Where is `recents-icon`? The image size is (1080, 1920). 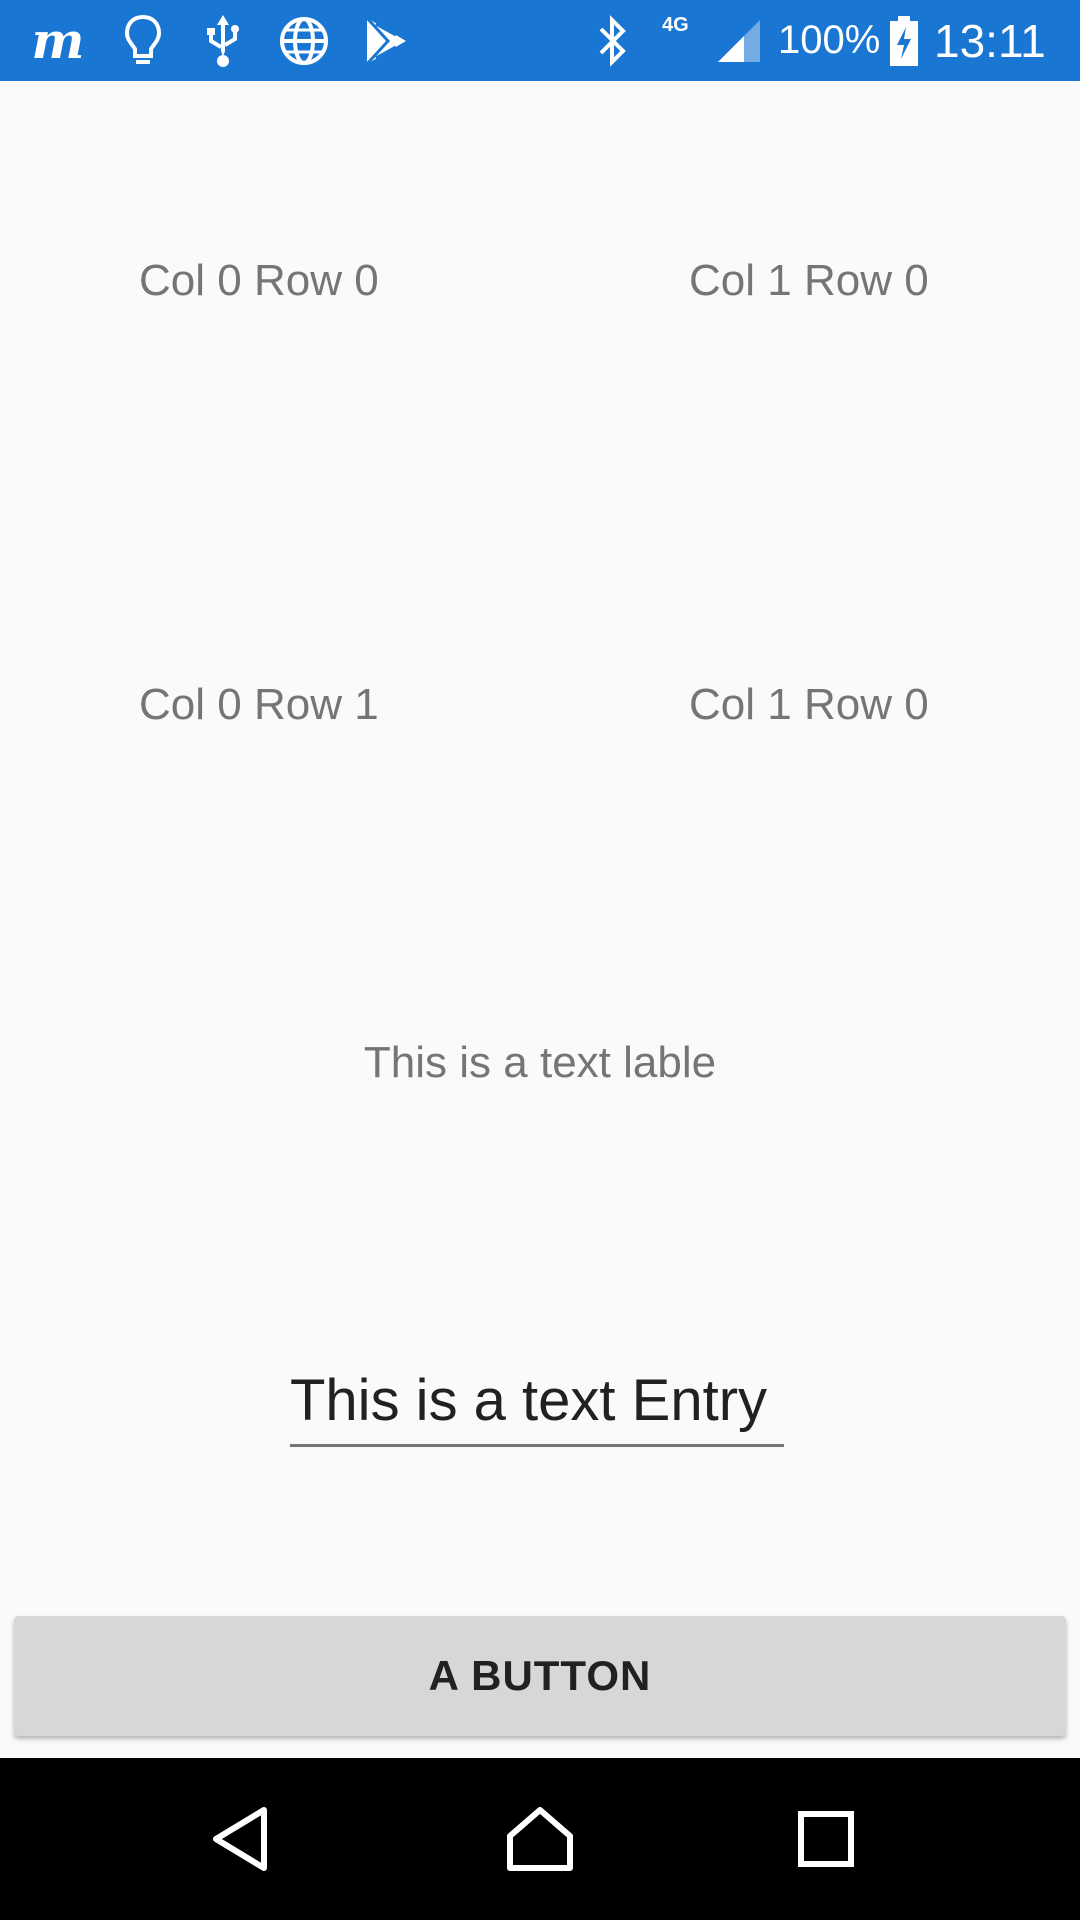 recents-icon is located at coordinates (826, 1839).